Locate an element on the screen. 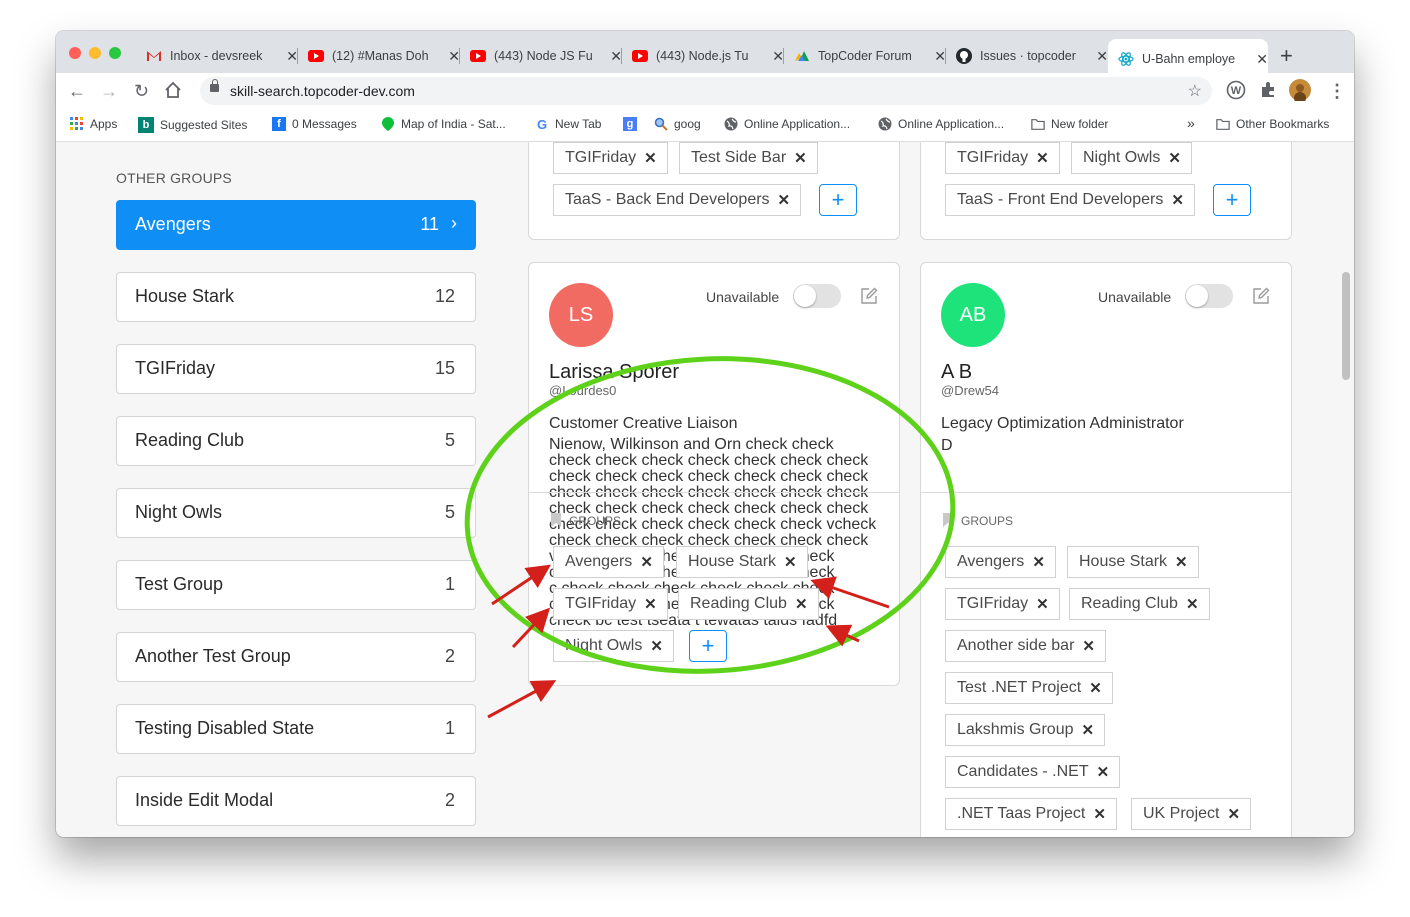  group-chip-test-net-project: Test .NET Project ✕ is located at coordinates (1029, 688).